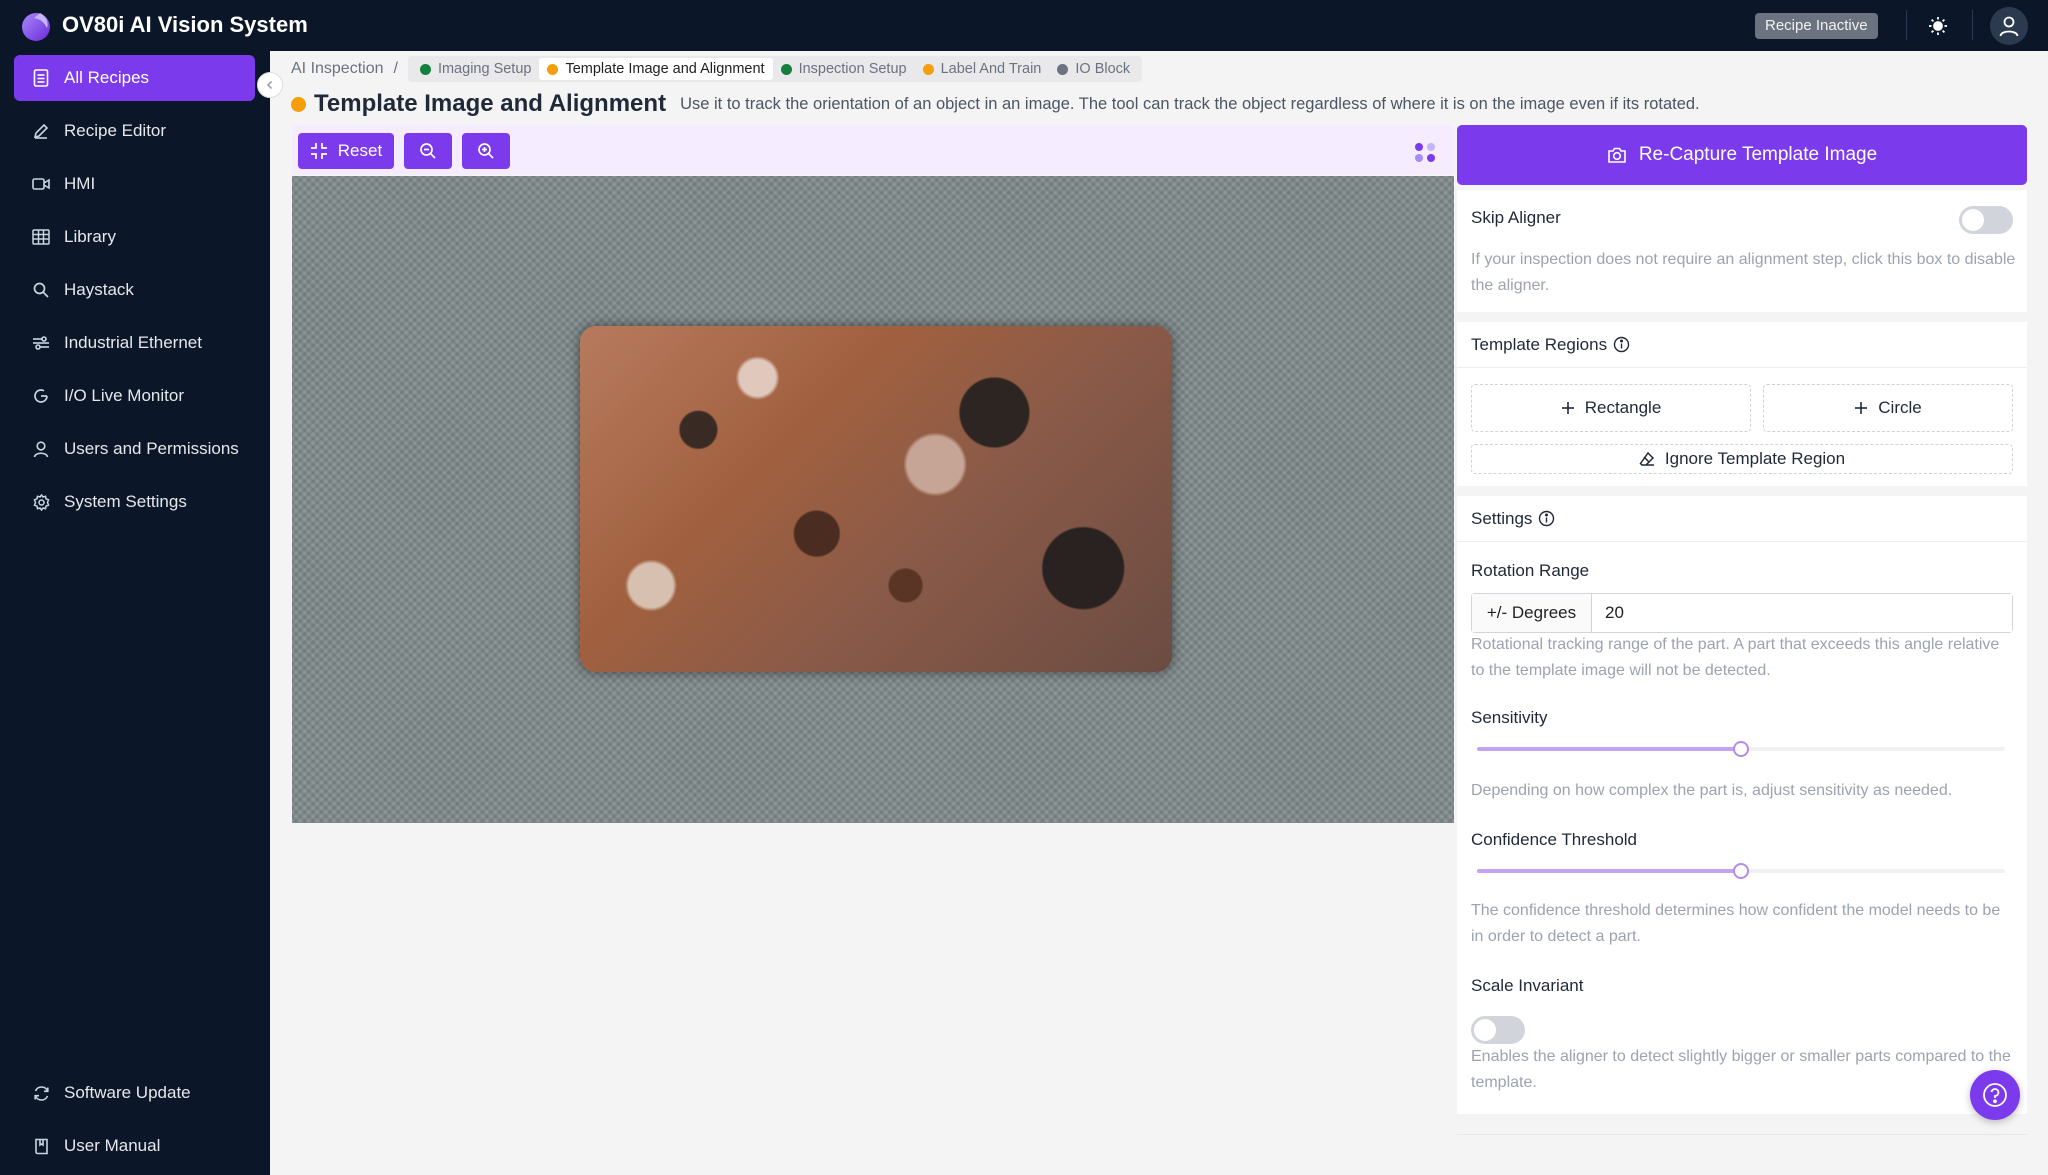 The height and width of the screenshot is (1175, 2048). I want to click on loading-dots-icon, so click(1425, 152).